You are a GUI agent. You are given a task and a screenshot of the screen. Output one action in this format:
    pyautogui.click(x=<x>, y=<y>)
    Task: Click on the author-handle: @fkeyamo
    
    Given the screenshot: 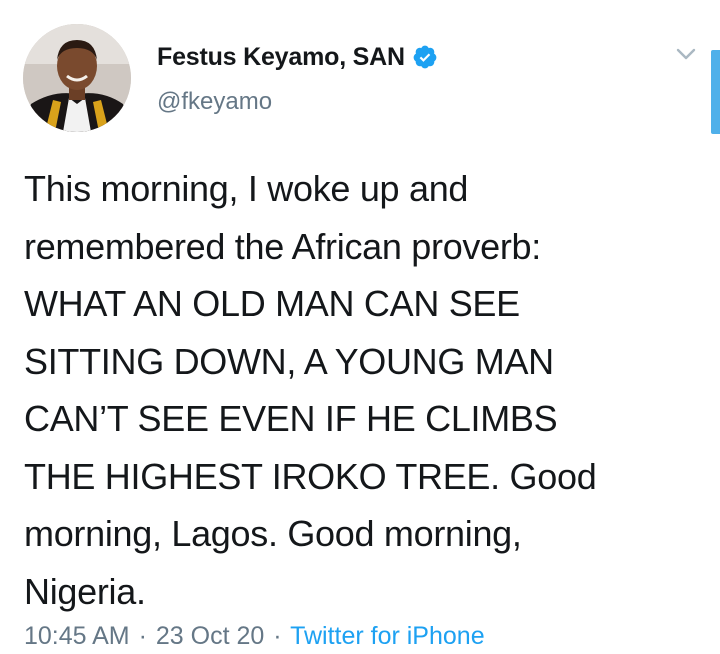 What is the action you would take?
    pyautogui.click(x=214, y=102)
    